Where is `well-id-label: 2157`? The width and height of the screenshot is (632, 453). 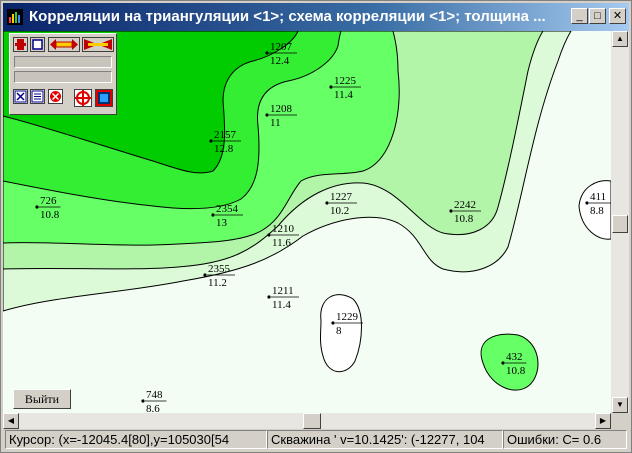 well-id-label: 2157 is located at coordinates (225, 135).